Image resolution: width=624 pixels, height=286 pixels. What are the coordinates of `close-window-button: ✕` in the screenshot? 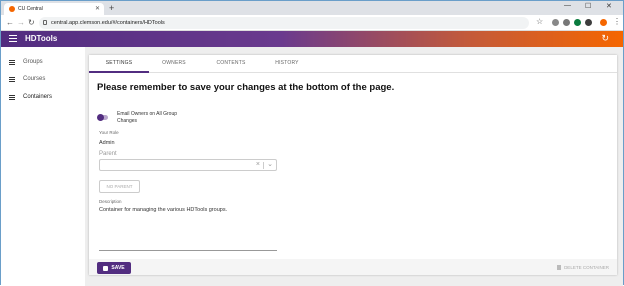 It's located at (609, 6).